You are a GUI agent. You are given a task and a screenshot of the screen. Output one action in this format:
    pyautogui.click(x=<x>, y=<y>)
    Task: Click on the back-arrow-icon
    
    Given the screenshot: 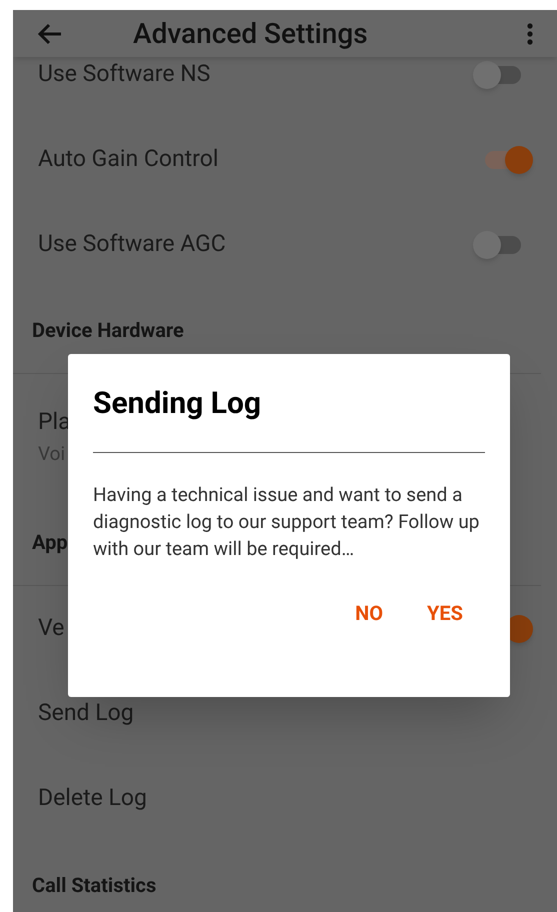 What is the action you would take?
    pyautogui.click(x=50, y=33)
    